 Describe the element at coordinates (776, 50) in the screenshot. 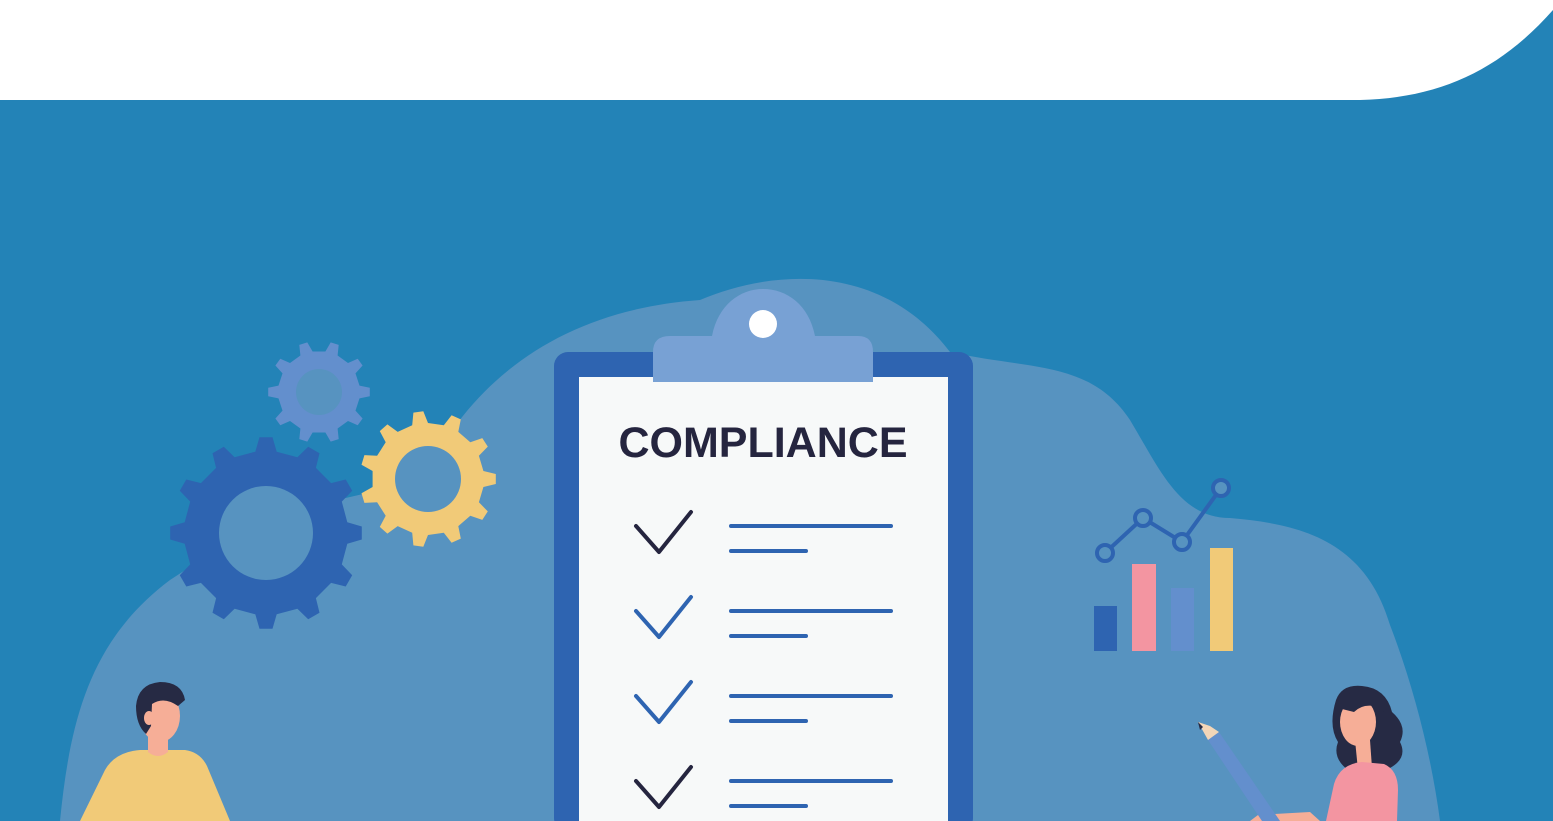

I see `header-band` at that location.